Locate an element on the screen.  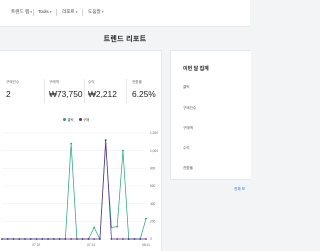
x-tick-label: 07.22 is located at coordinates (36, 245).